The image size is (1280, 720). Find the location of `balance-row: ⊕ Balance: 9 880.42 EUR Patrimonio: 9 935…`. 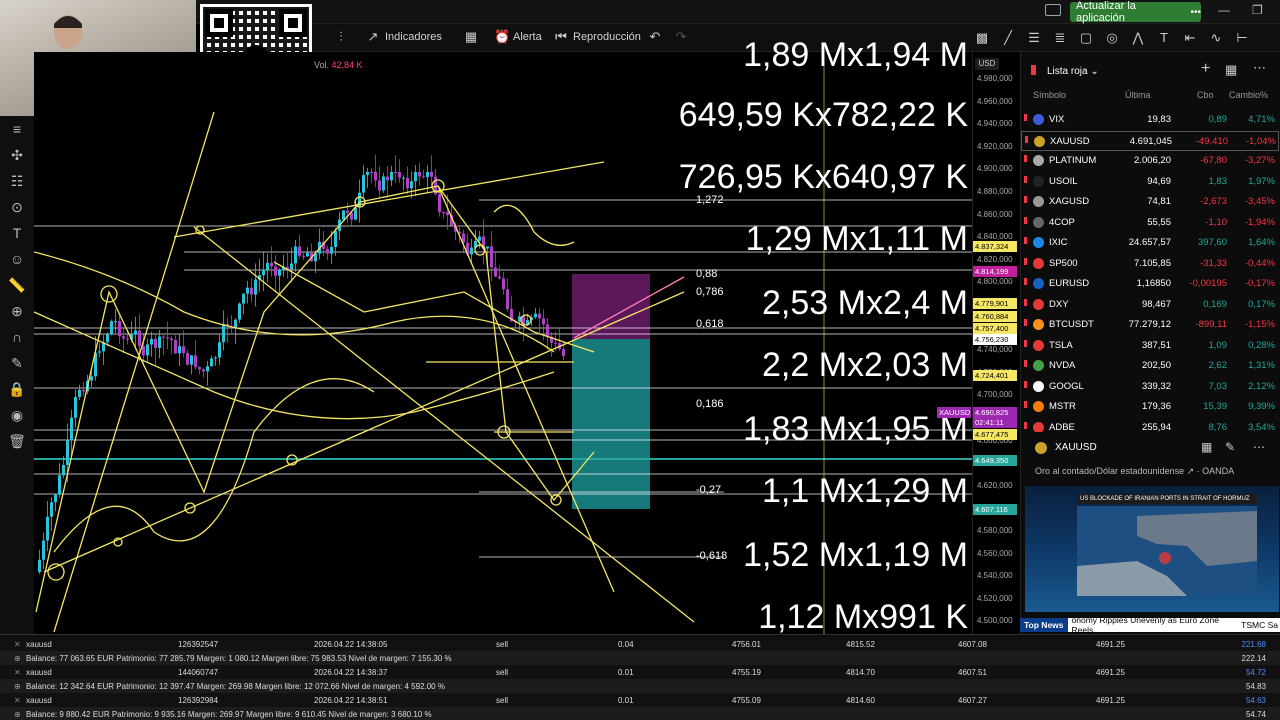

balance-row: ⊕ Balance: 9 880.42 EUR Patrimonio: 9 935… is located at coordinates (640, 713).